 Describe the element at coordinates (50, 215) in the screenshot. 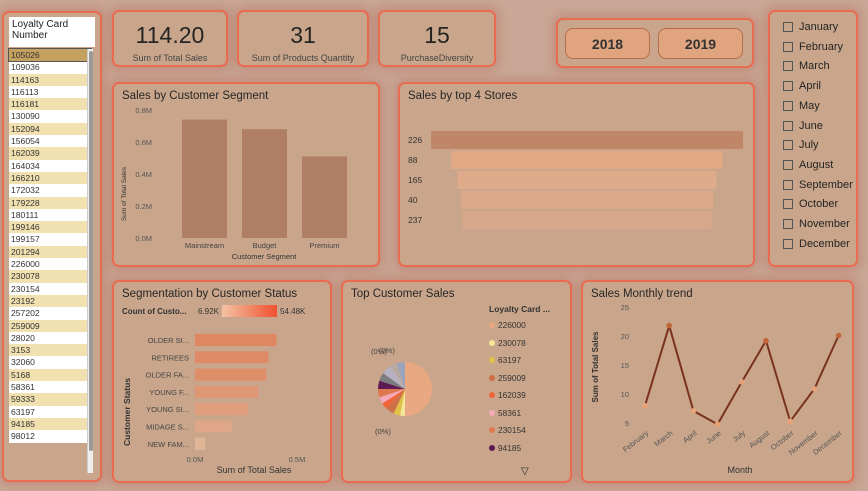

I see `loyalty-card-item: 180111` at that location.